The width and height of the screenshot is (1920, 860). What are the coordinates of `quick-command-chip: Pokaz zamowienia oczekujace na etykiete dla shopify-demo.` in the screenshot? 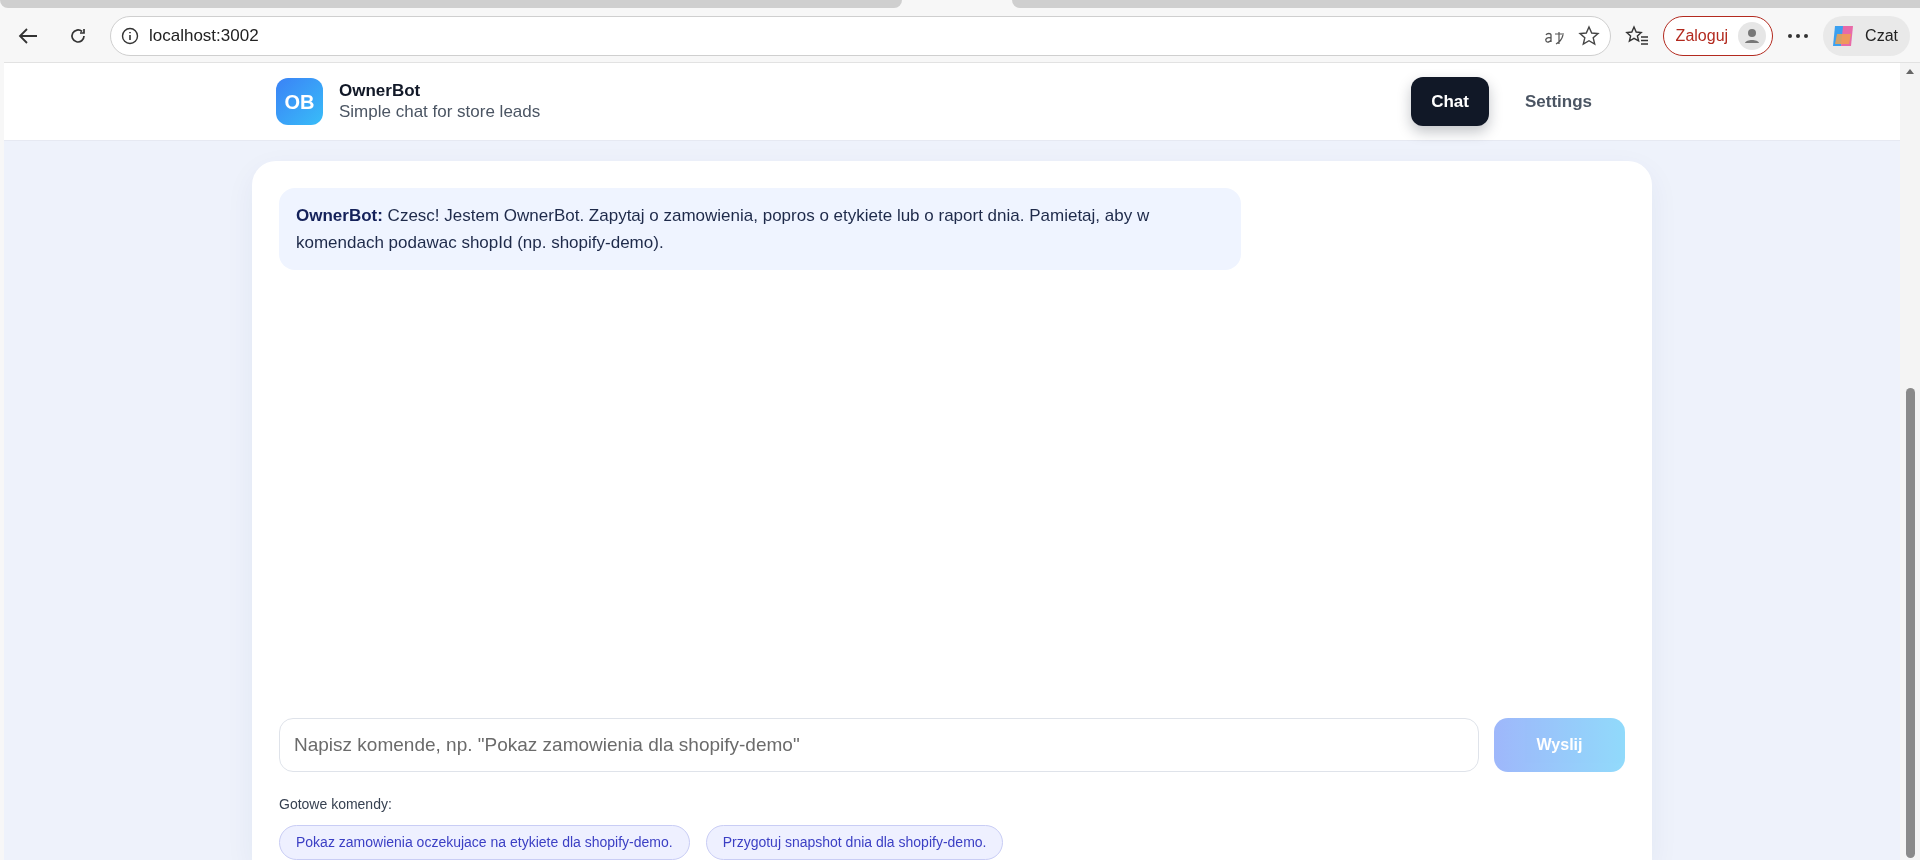 It's located at (484, 842).